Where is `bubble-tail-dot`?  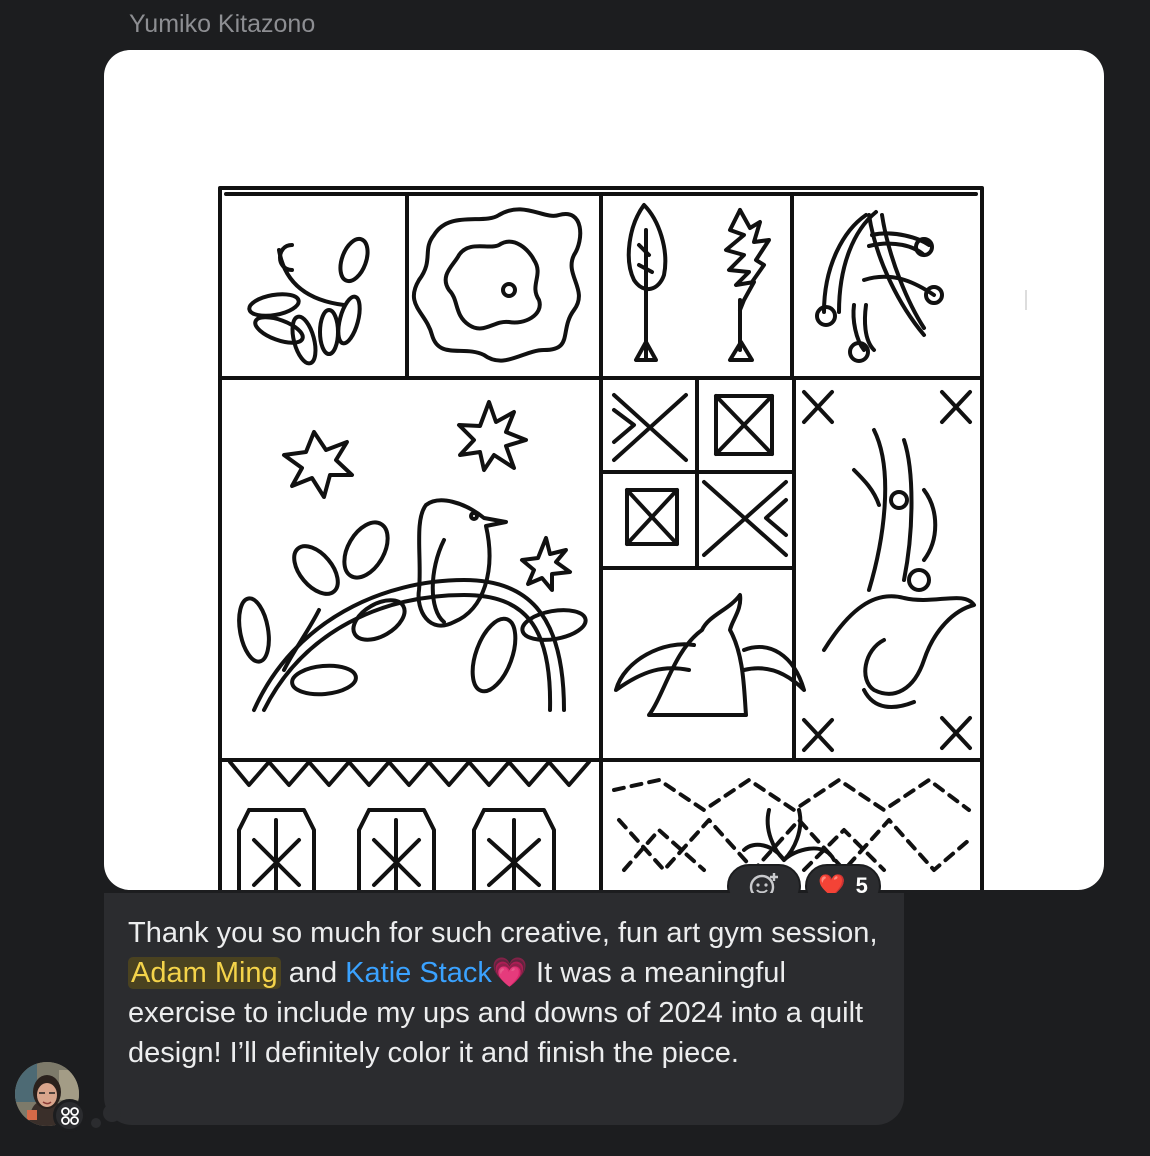
bubble-tail-dot is located at coordinates (96, 1123).